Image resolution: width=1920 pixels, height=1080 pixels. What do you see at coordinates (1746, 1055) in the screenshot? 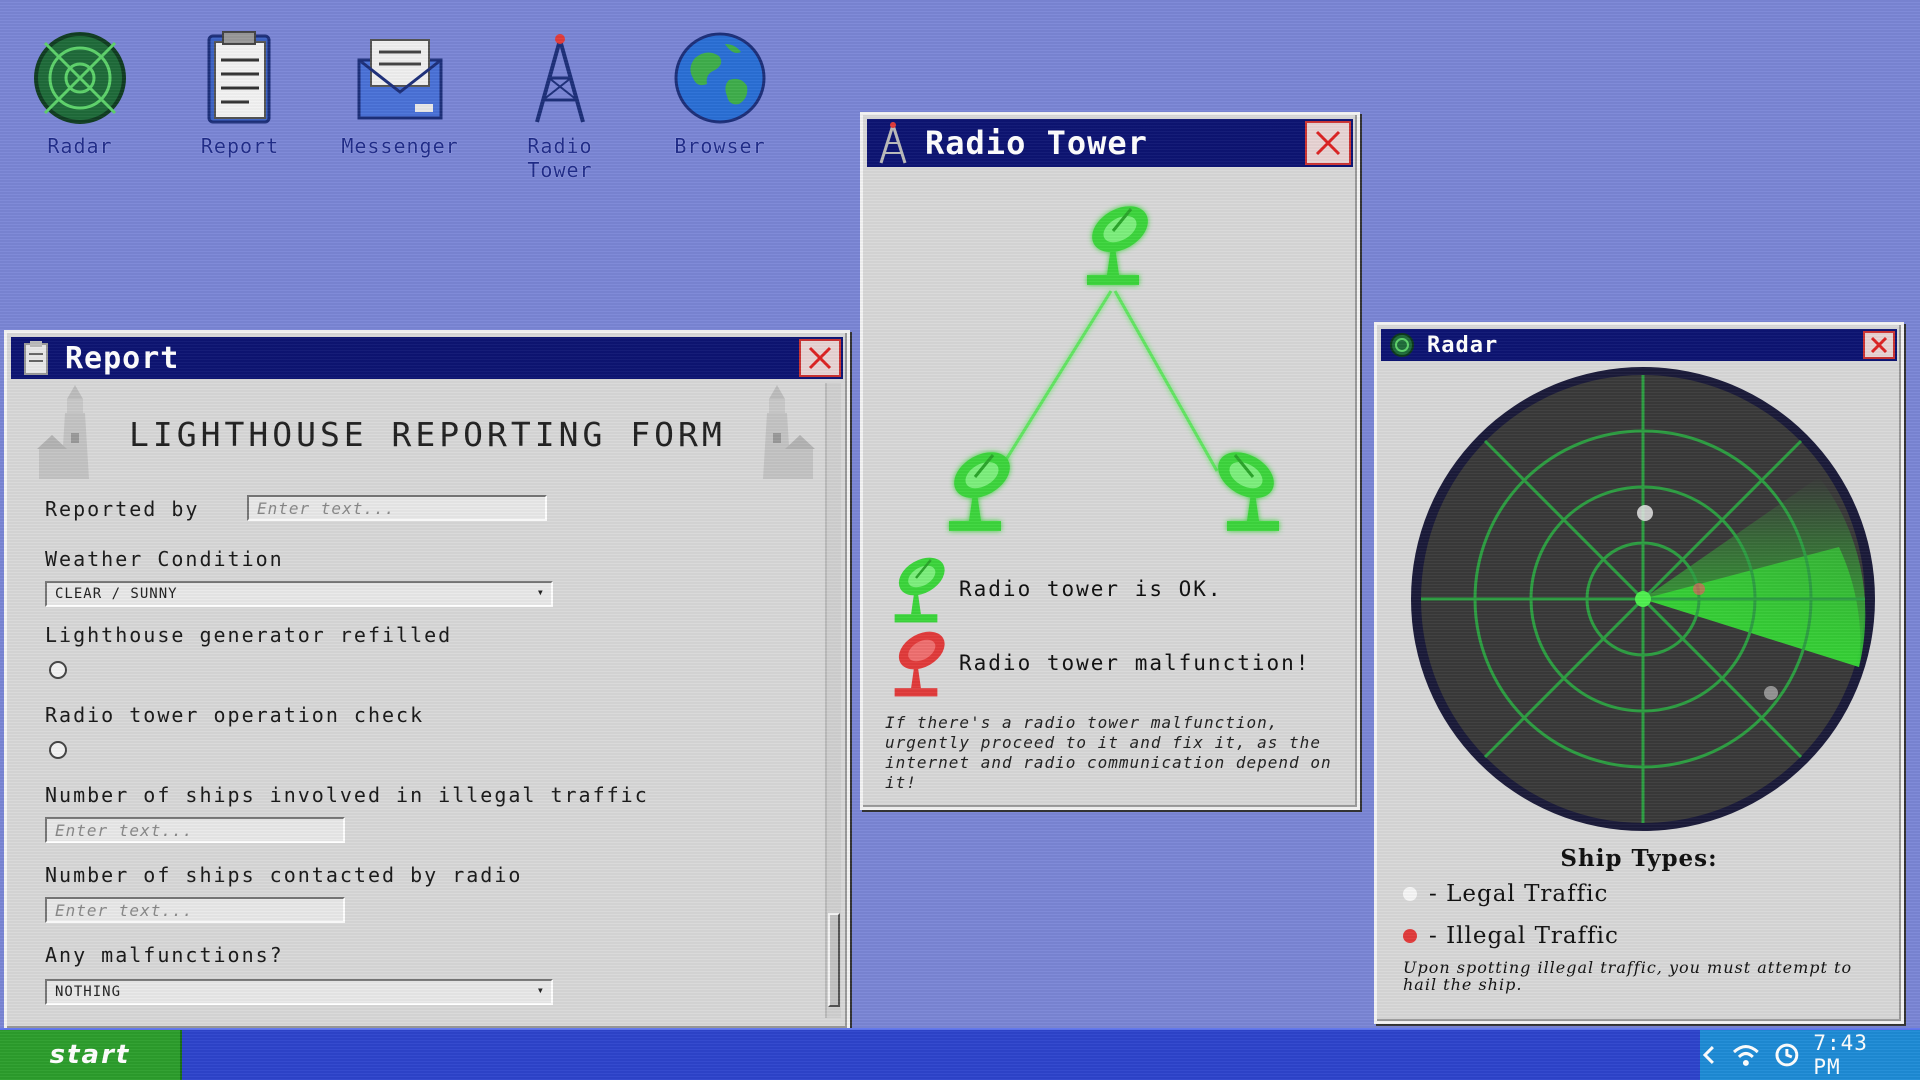
I see `wifi-icon` at bounding box center [1746, 1055].